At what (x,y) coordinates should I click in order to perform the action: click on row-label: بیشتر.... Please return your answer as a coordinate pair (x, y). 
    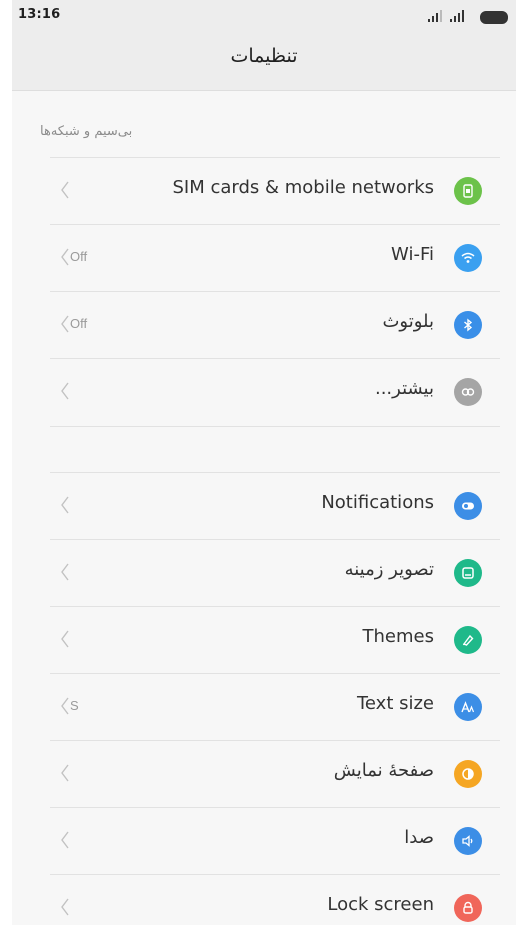
    Looking at the image, I should click on (404, 388).